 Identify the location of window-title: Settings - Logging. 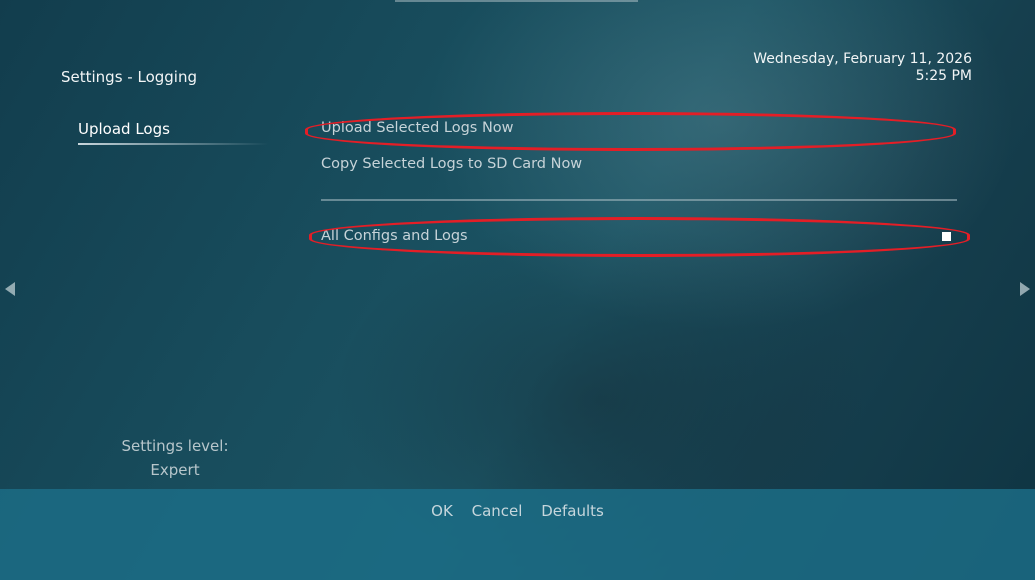
(129, 77).